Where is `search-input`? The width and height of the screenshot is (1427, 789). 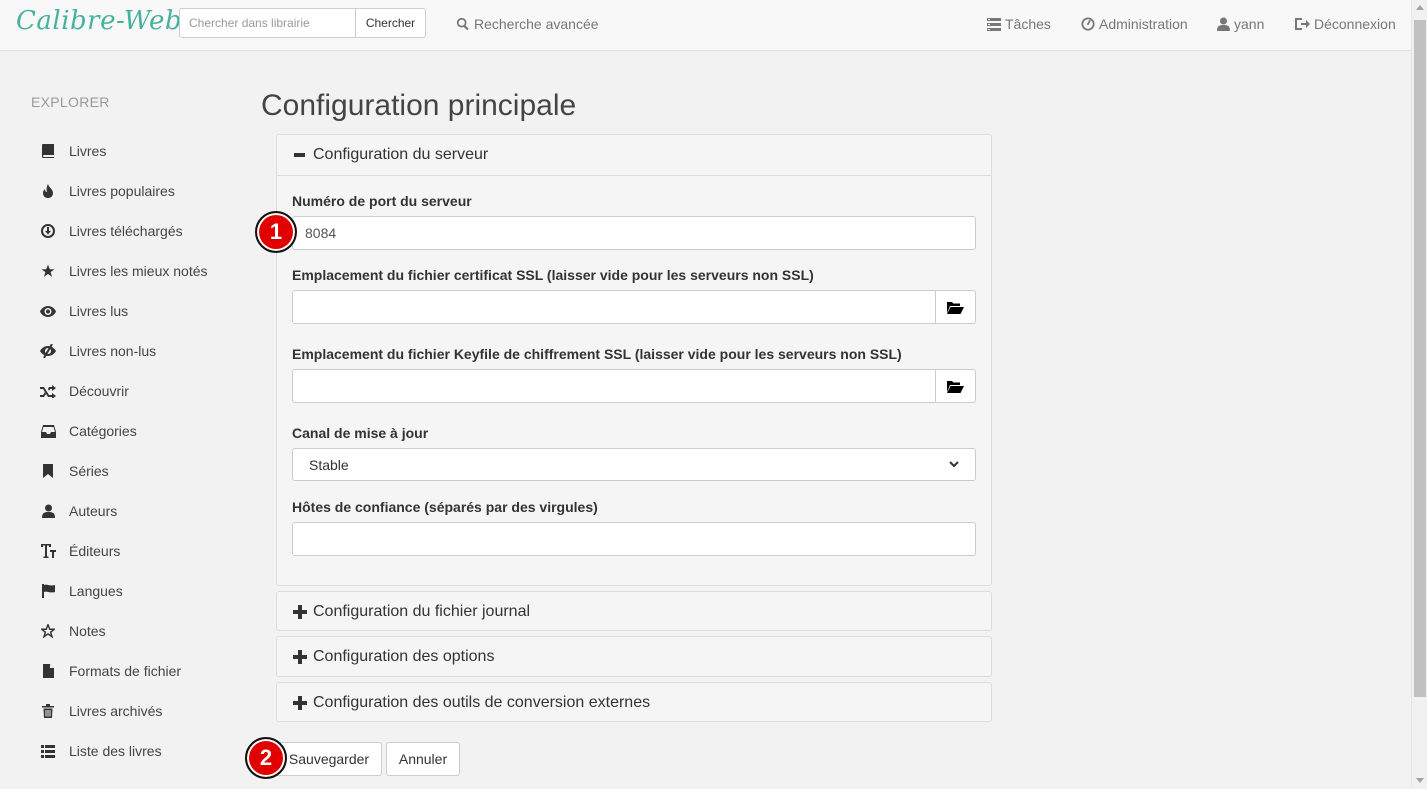
search-input is located at coordinates (267, 23).